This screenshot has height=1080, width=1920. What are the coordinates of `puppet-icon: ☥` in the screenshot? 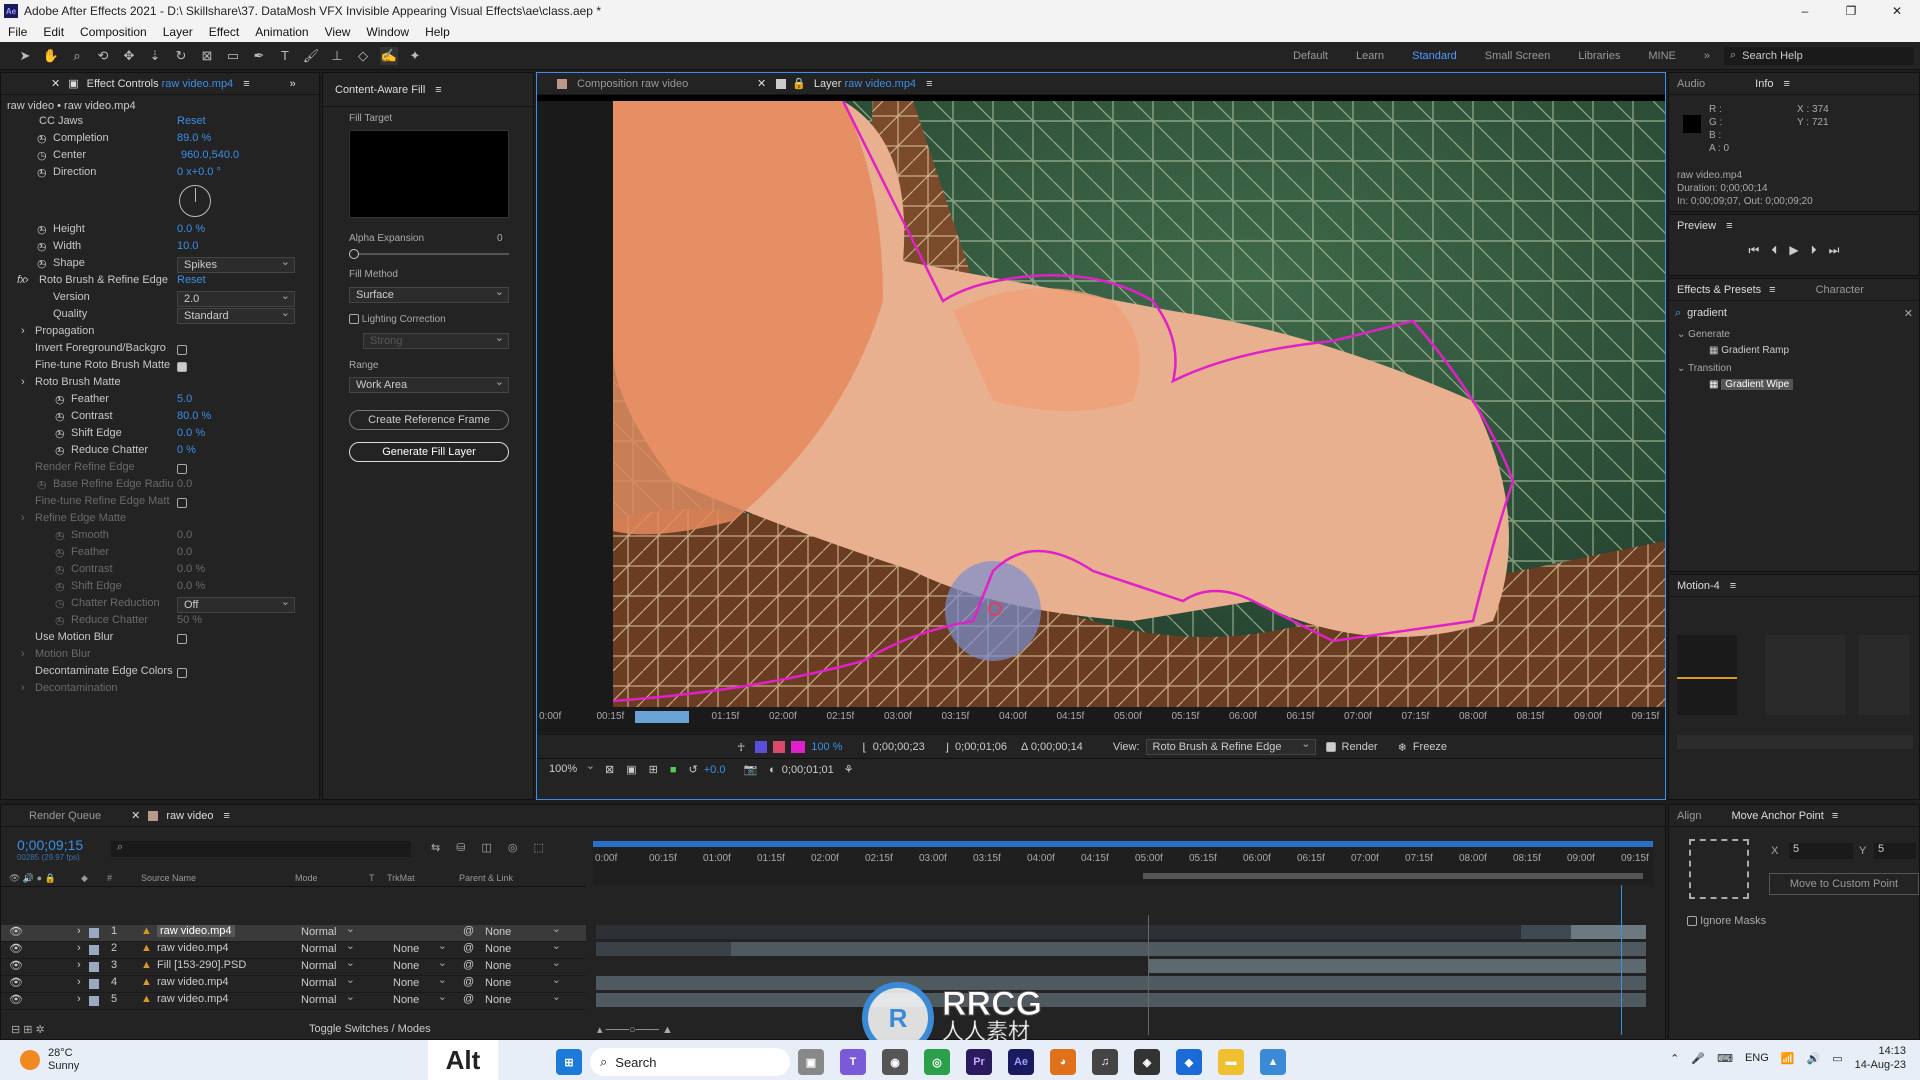 It's located at (741, 747).